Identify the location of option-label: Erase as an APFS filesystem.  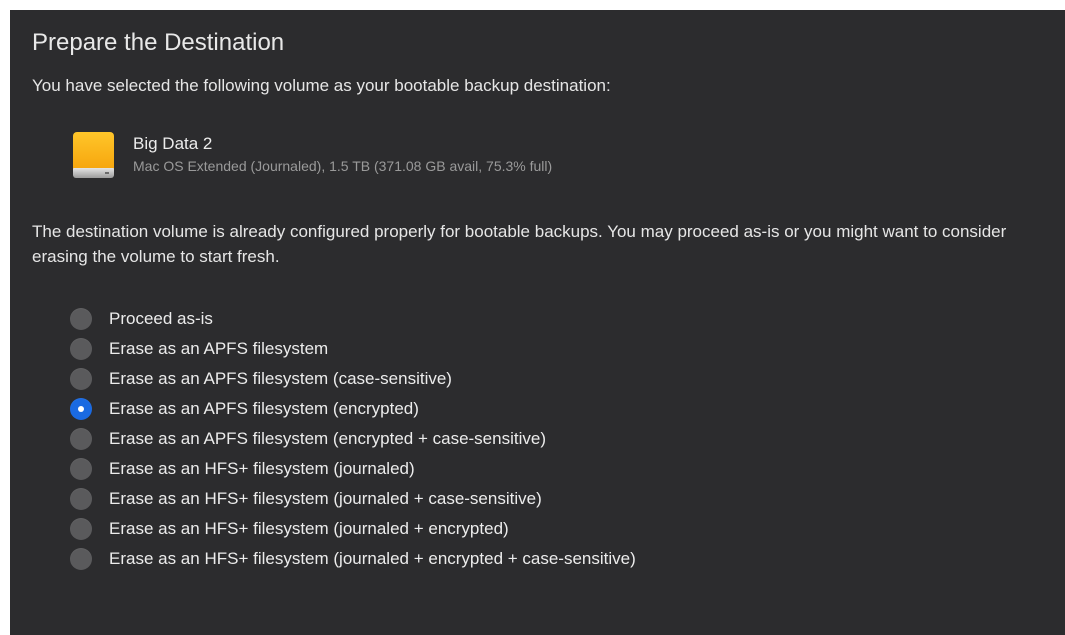
(219, 348).